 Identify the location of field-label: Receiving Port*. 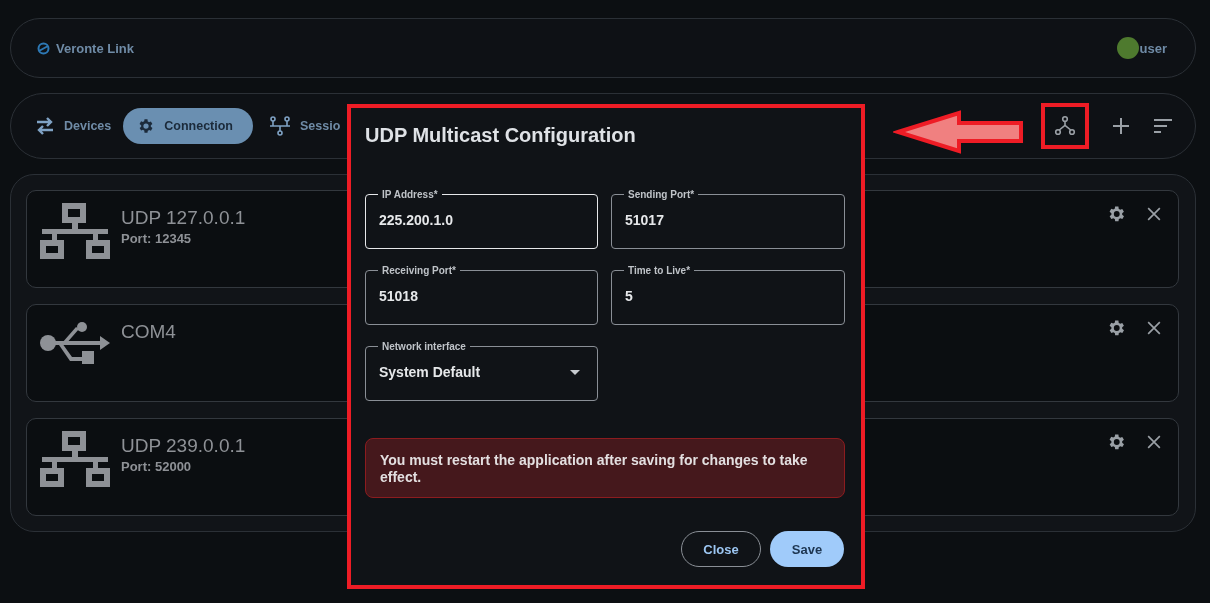
(419, 270).